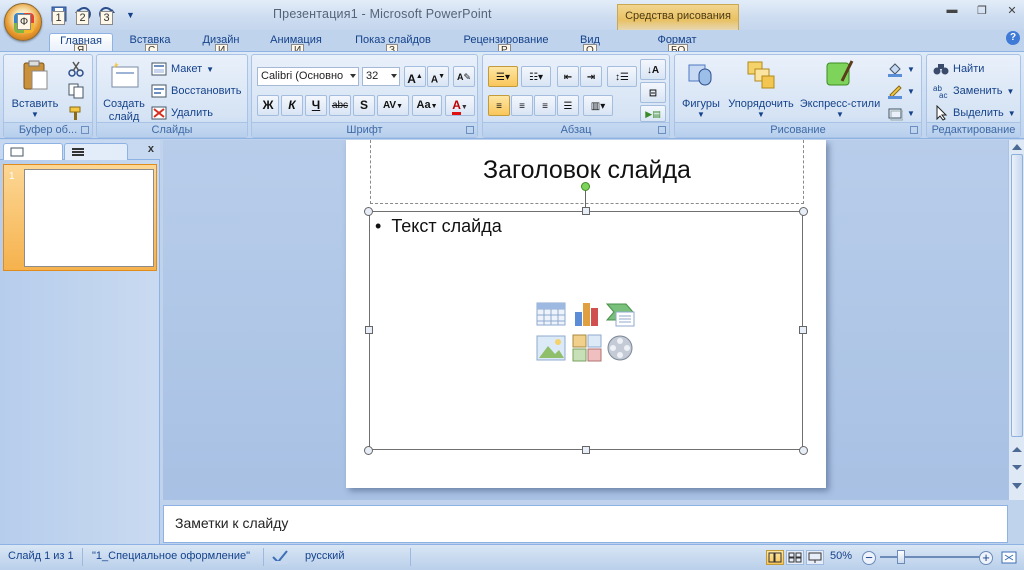 The image size is (1024, 570). What do you see at coordinates (622, 76) in the screenshot?
I see `line-spacing-button: ↕☰` at bounding box center [622, 76].